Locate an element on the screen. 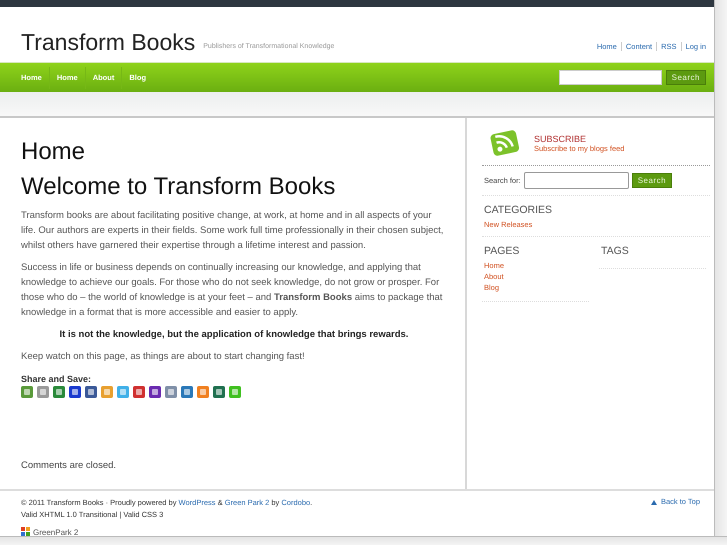 This screenshot has height=545, width=727. widget-title: CATEGORIES is located at coordinates (519, 210).